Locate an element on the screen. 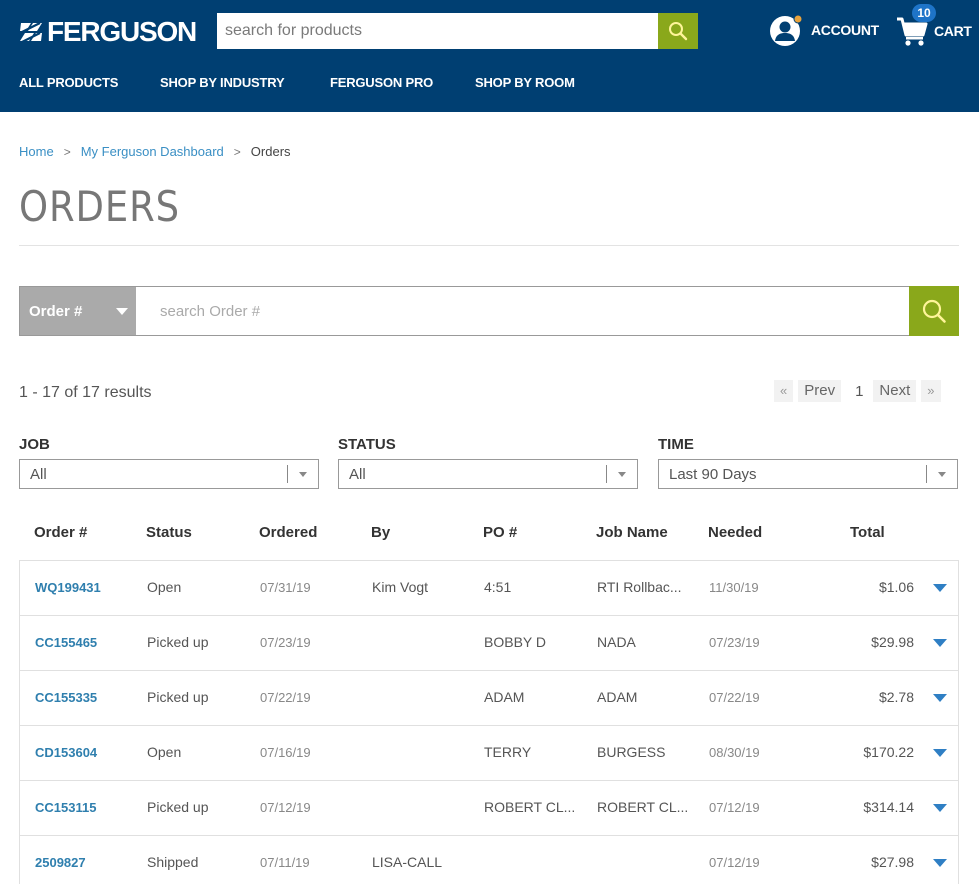 Image resolution: width=979 pixels, height=884 pixels. current-page: 1 is located at coordinates (859, 391).